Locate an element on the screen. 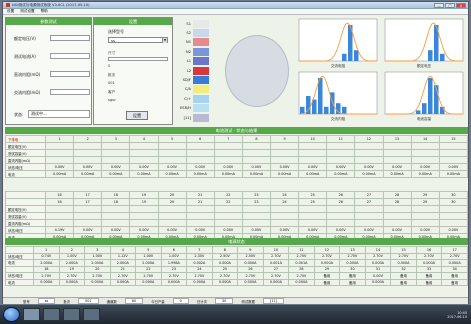 The width and height of the screenshot is (471, 324). column-header: 10 is located at coordinates (313, 139).